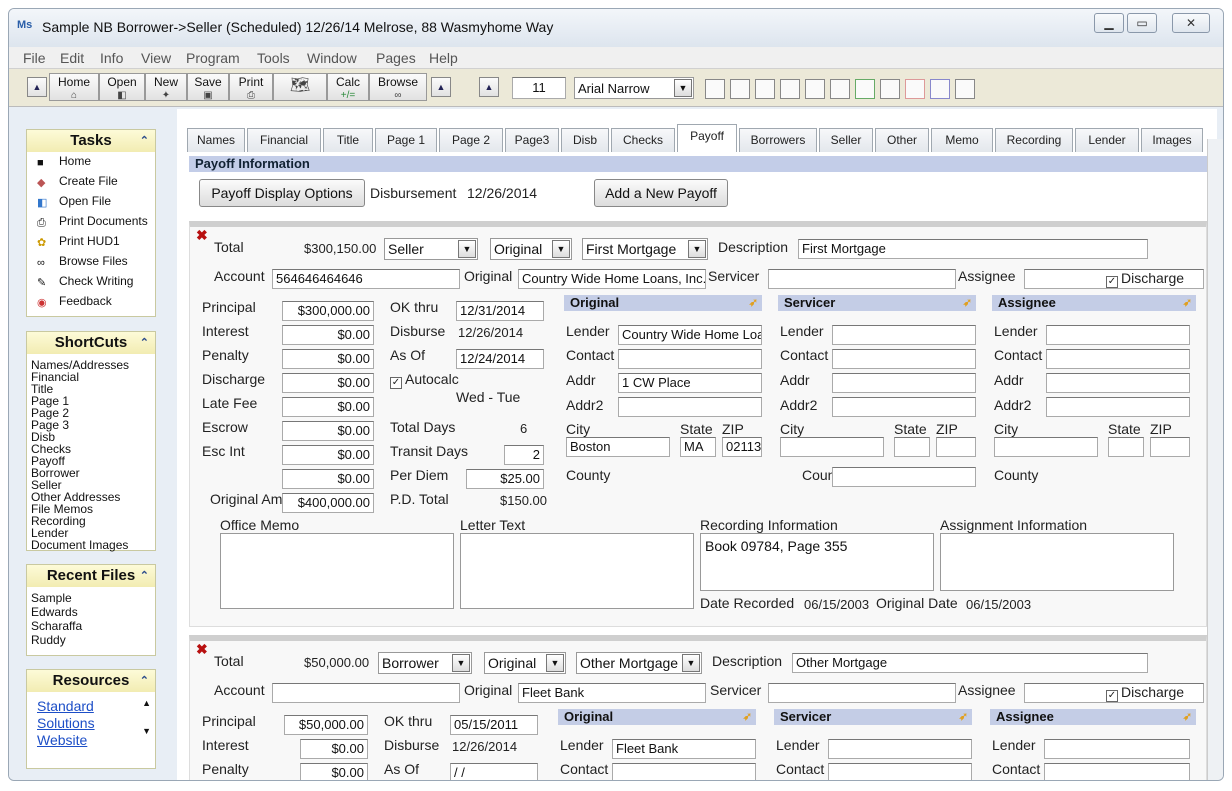  Describe the element at coordinates (956, 447) in the screenshot. I see `servicer-zip-field` at that location.